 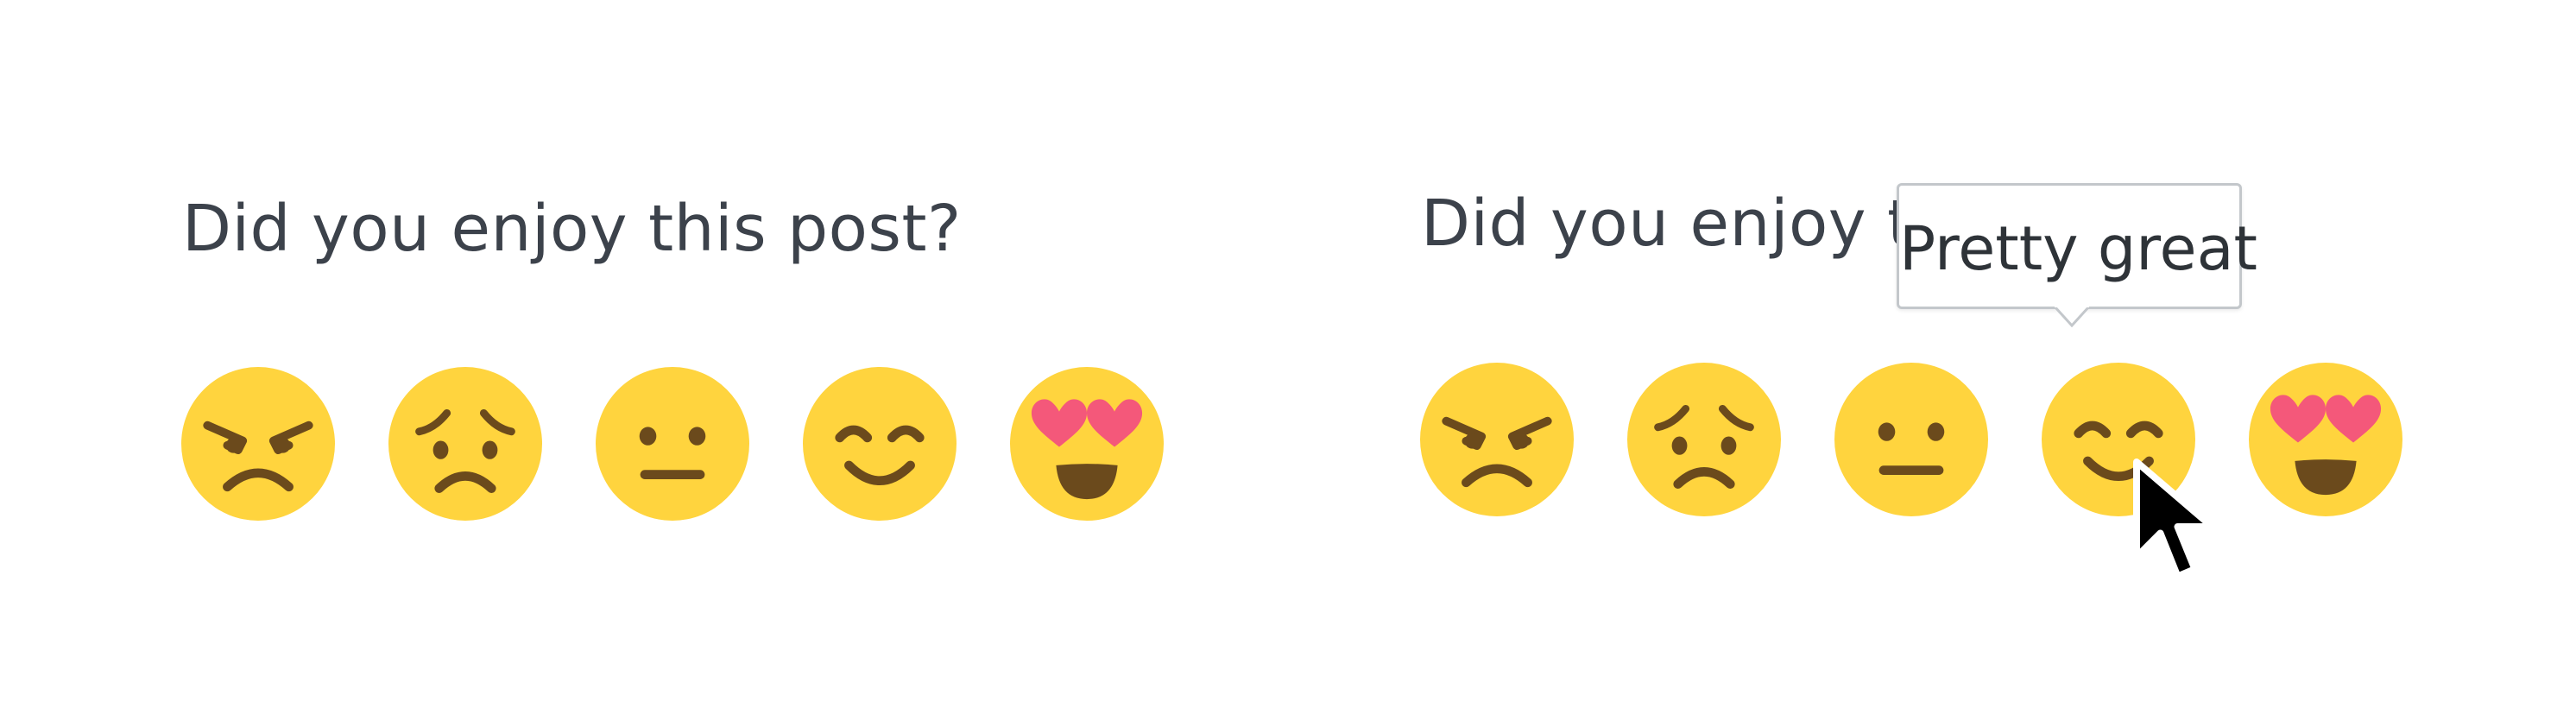 What do you see at coordinates (2072, 317) in the screenshot?
I see `tooltip-arrow-icon` at bounding box center [2072, 317].